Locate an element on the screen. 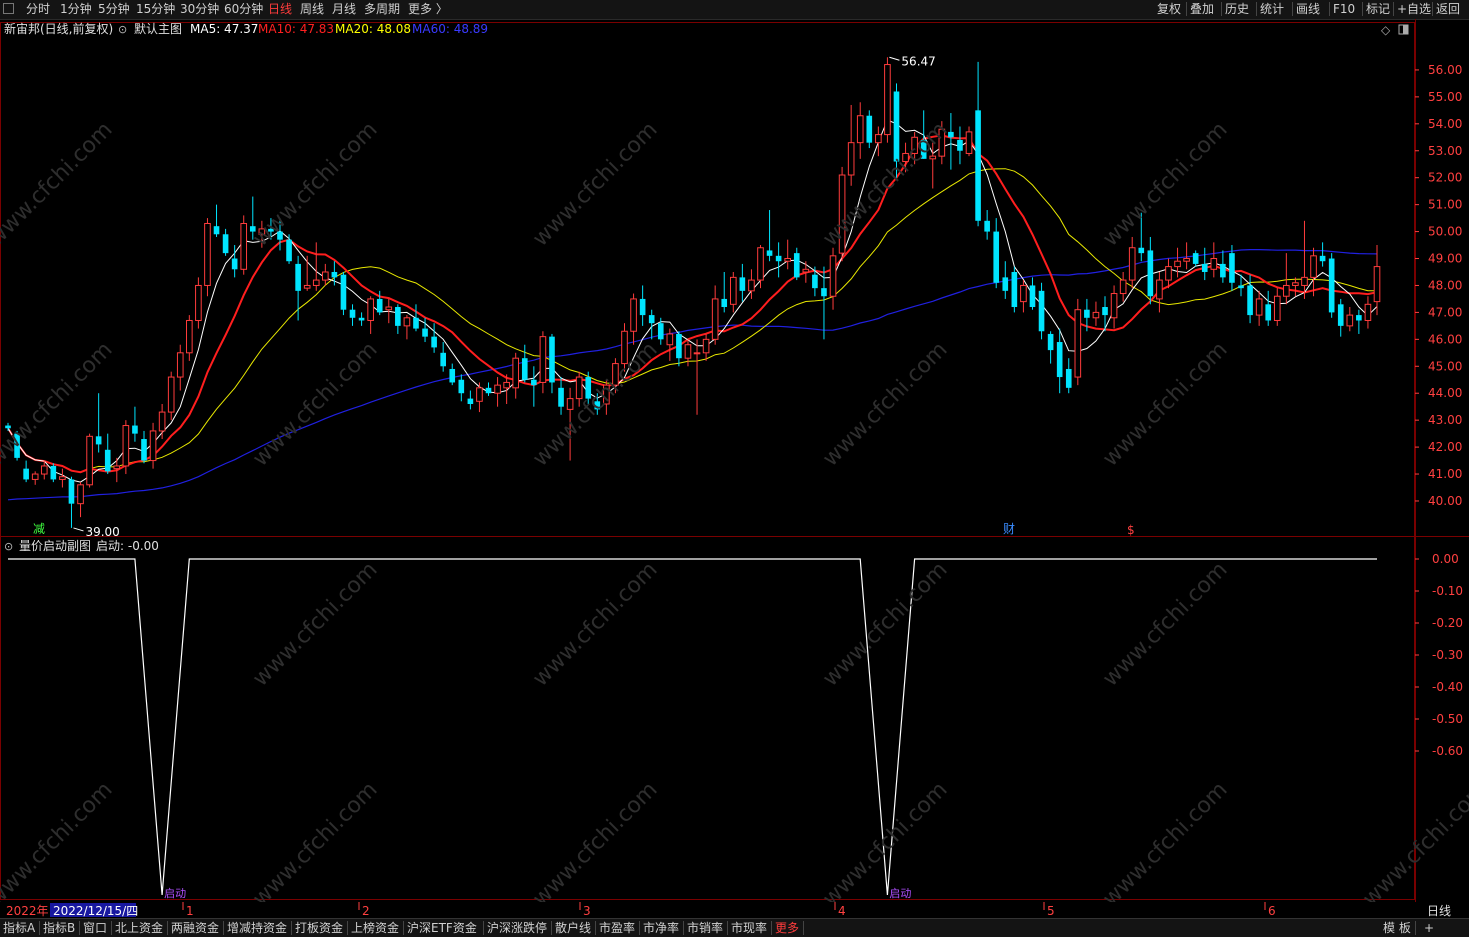 The height and width of the screenshot is (937, 1469). period-tab-7: 周线 is located at coordinates (312, 9).